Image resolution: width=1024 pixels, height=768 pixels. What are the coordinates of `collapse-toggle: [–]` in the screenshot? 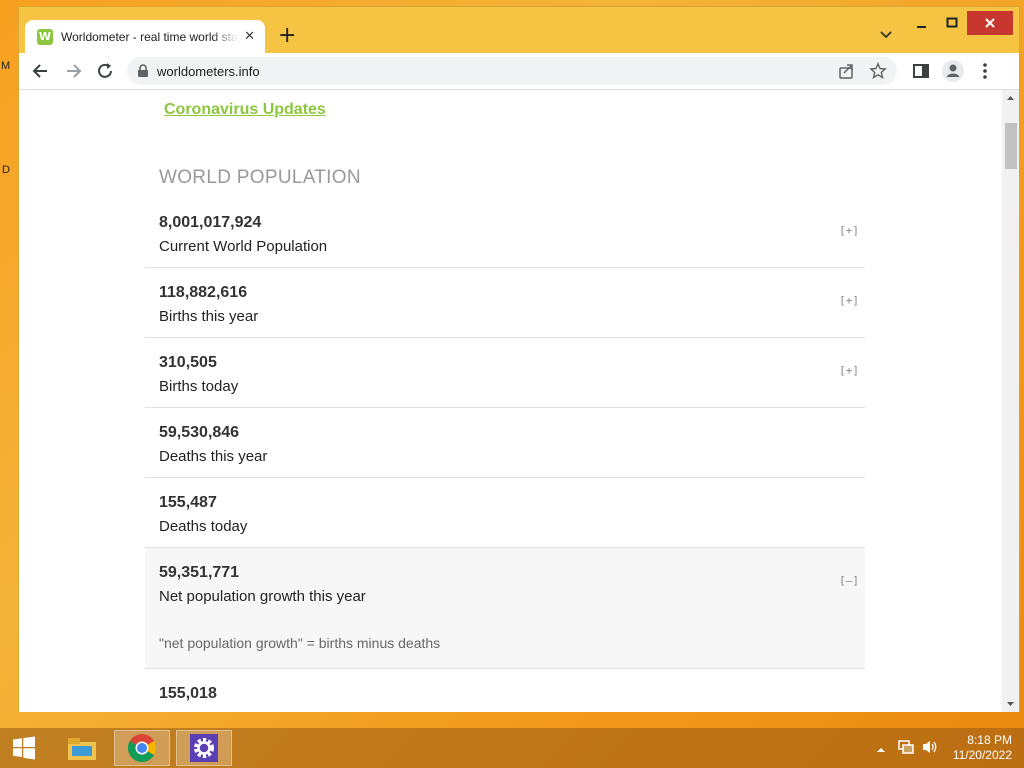 It's located at (849, 580).